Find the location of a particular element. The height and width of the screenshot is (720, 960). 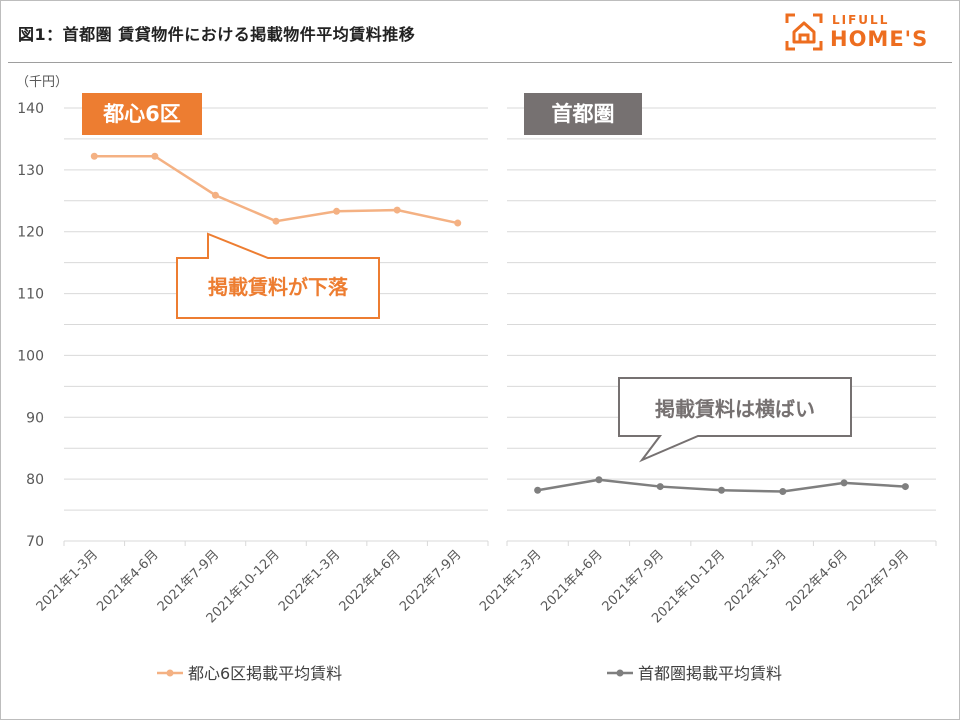

y-tick-label: 70 is located at coordinates (35, 542).